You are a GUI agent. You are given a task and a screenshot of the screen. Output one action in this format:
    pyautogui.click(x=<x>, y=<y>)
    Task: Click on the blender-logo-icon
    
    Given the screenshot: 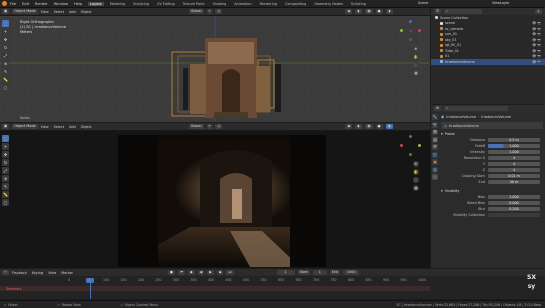 What is the action you would take?
    pyautogui.click(x=4, y=3)
    